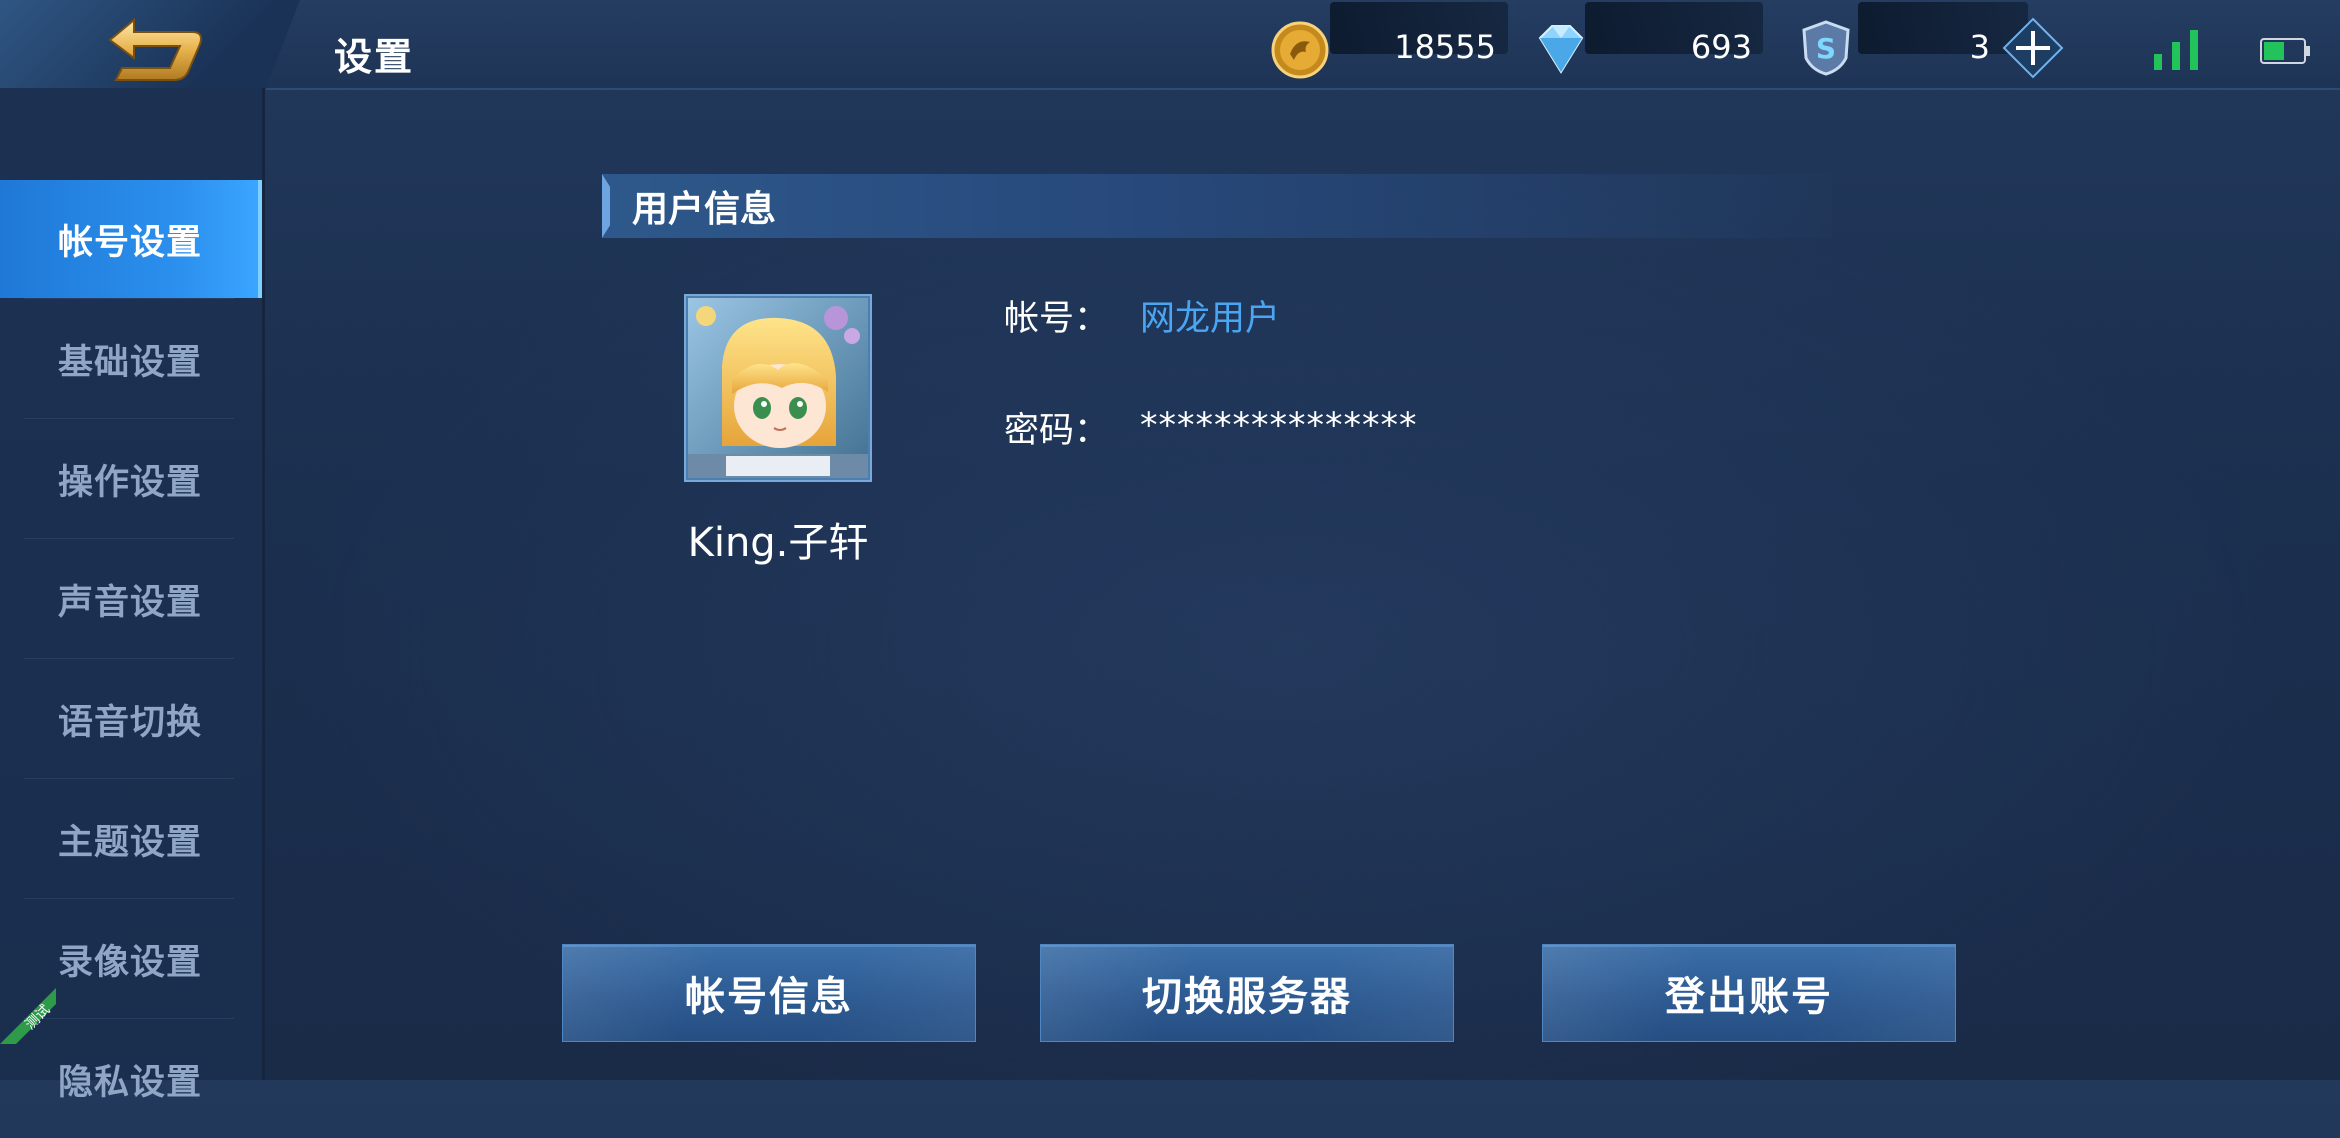  What do you see at coordinates (1210, 319) in the screenshot?
I see `account-value: 网龙用户` at bounding box center [1210, 319].